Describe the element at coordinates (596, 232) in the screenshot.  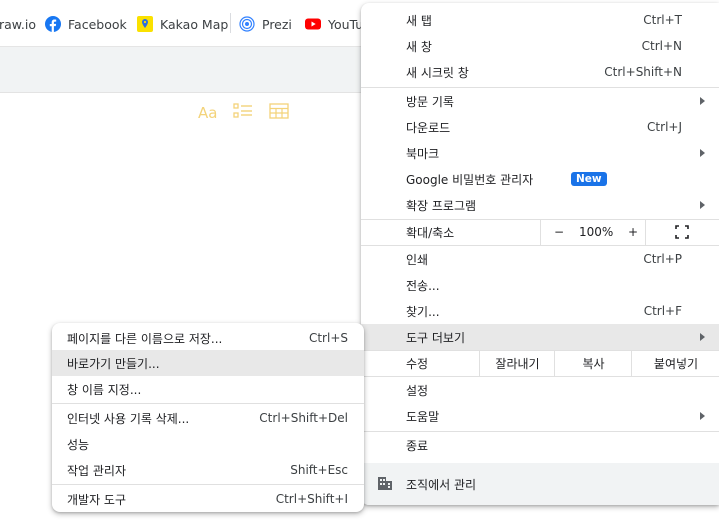
I see `zoom-level: 100%` at that location.